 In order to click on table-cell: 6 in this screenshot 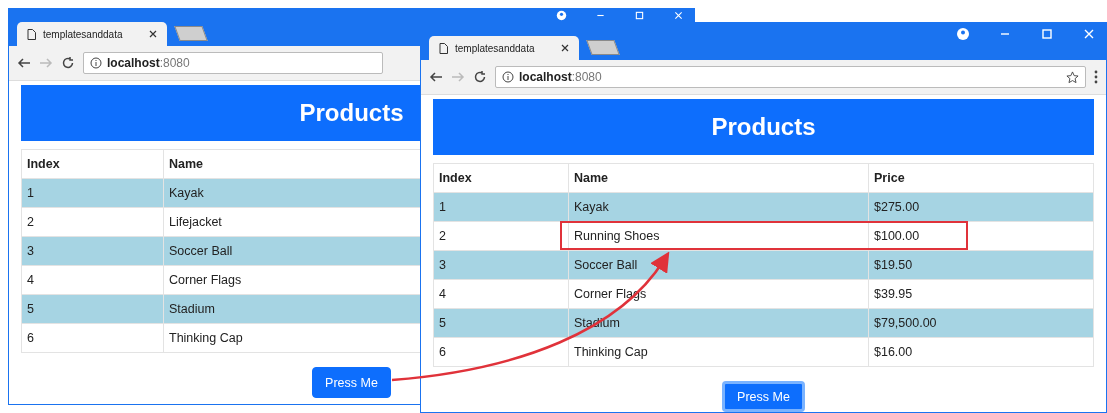, I will do `click(92, 338)`.